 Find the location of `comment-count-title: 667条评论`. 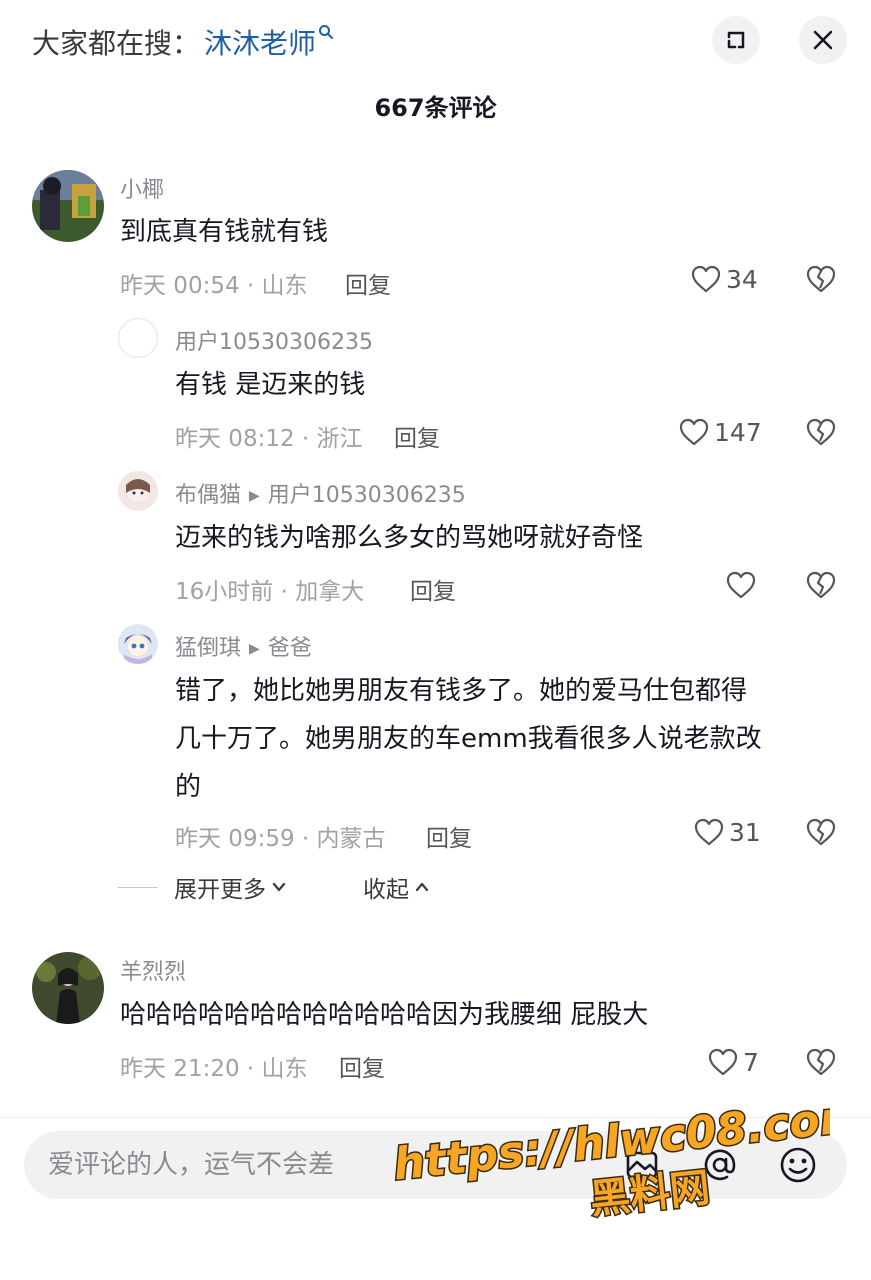

comment-count-title: 667条评论 is located at coordinates (435, 108).